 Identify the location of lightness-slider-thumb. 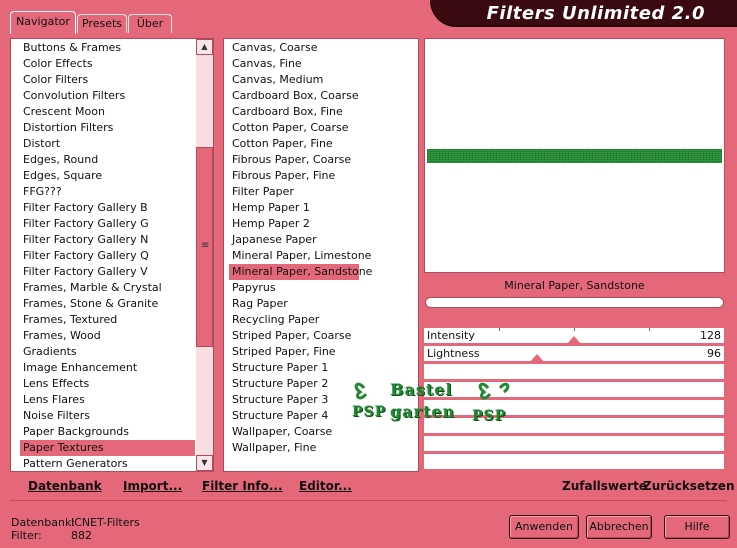
(536, 358).